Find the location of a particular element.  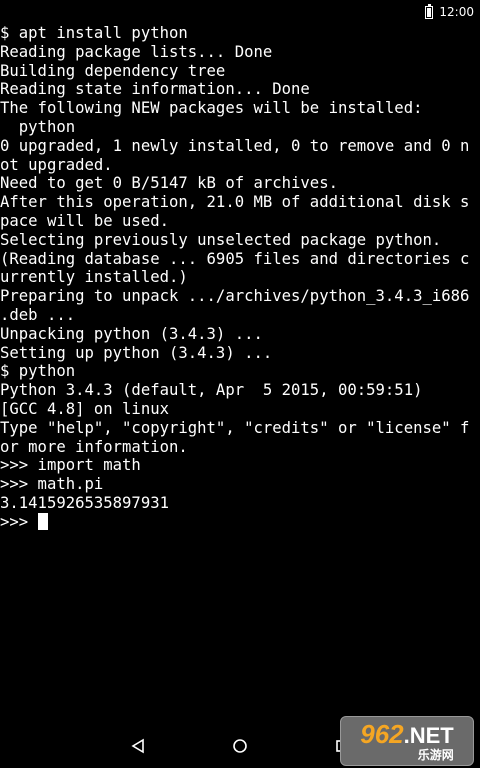

battery-icon is located at coordinates (429, 11).